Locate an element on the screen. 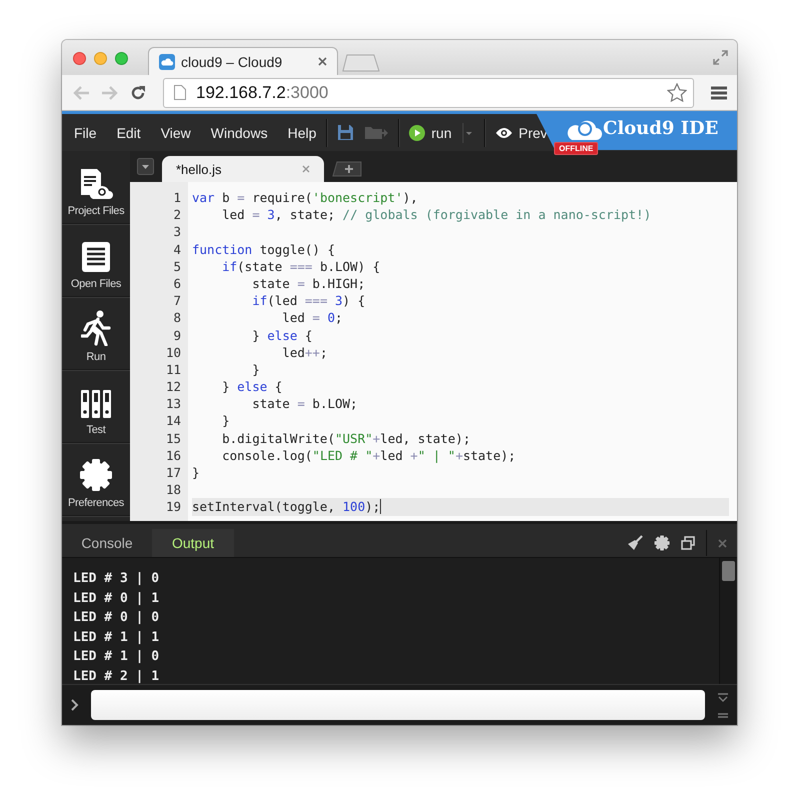 The height and width of the screenshot is (812, 799). line-number: 17 is located at coordinates (172, 473).